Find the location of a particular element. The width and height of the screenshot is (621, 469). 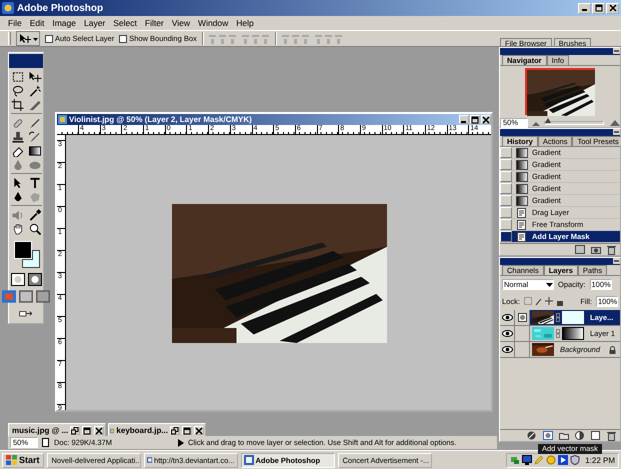

quick-mask-icon is located at coordinates (35, 279).